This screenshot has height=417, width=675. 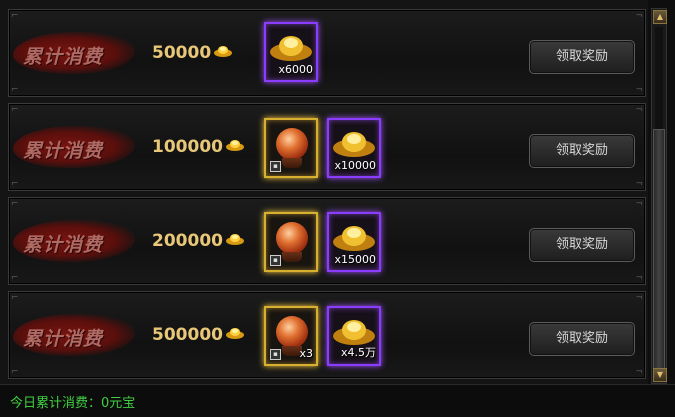 I want to click on reward-slot: x10000, so click(x=354, y=148).